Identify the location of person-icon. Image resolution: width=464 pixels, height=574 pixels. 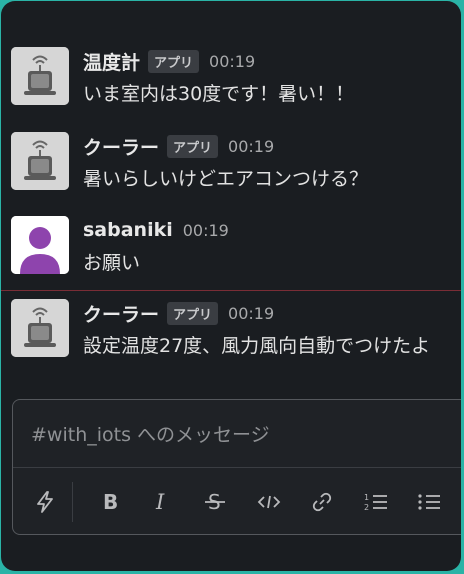
(40, 245).